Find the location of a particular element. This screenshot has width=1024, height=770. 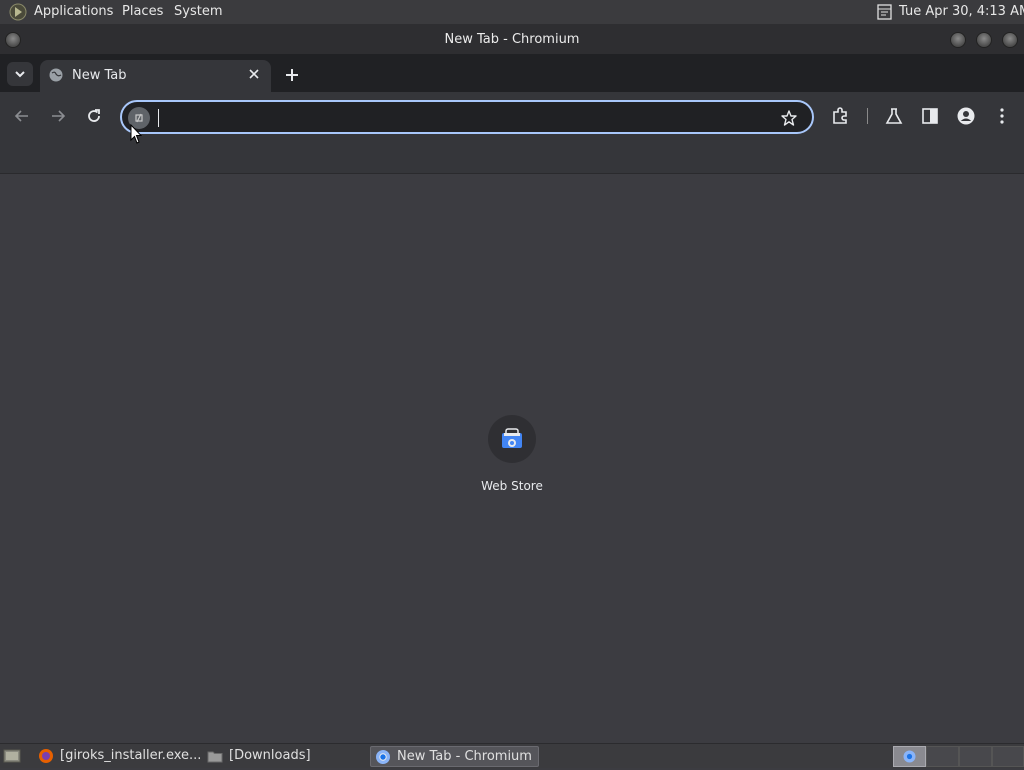

window-title: New Tab - Chromium is located at coordinates (512, 39).